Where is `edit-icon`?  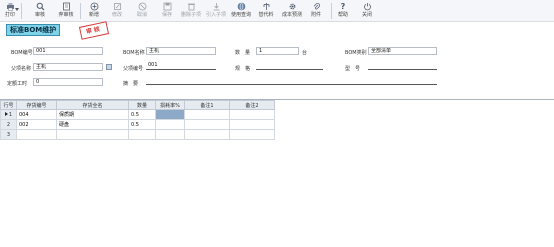 edit-icon is located at coordinates (117, 6).